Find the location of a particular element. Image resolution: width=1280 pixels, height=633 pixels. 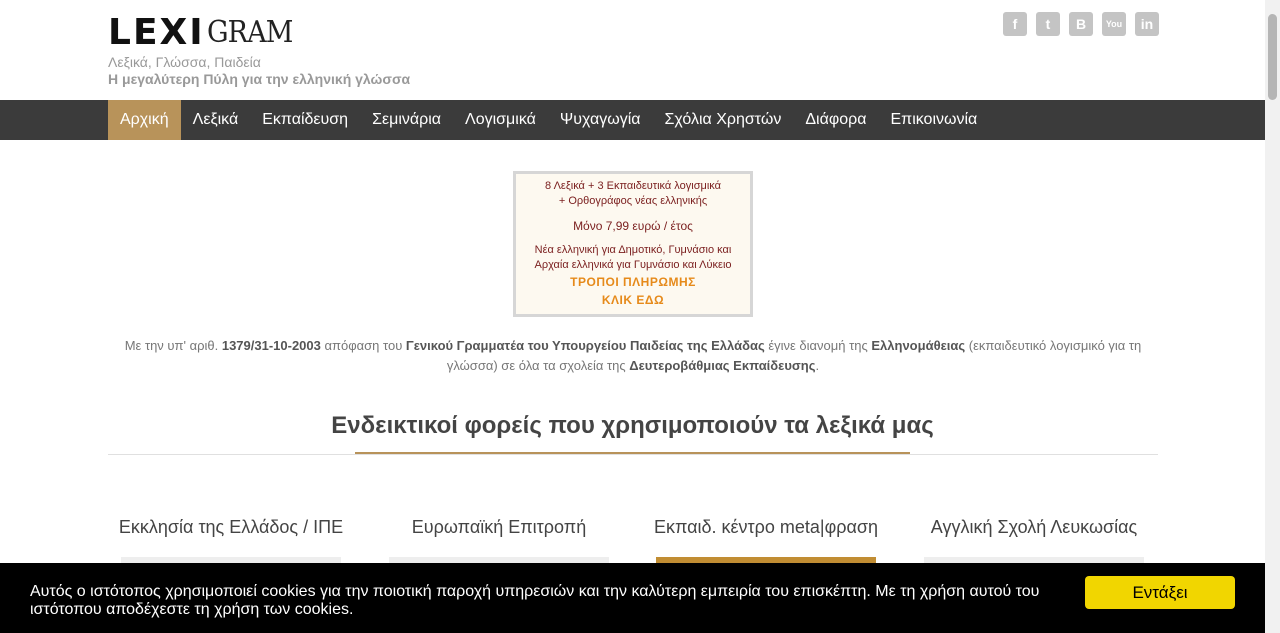

nav-item-contact: Επικοινωνία is located at coordinates (933, 120).